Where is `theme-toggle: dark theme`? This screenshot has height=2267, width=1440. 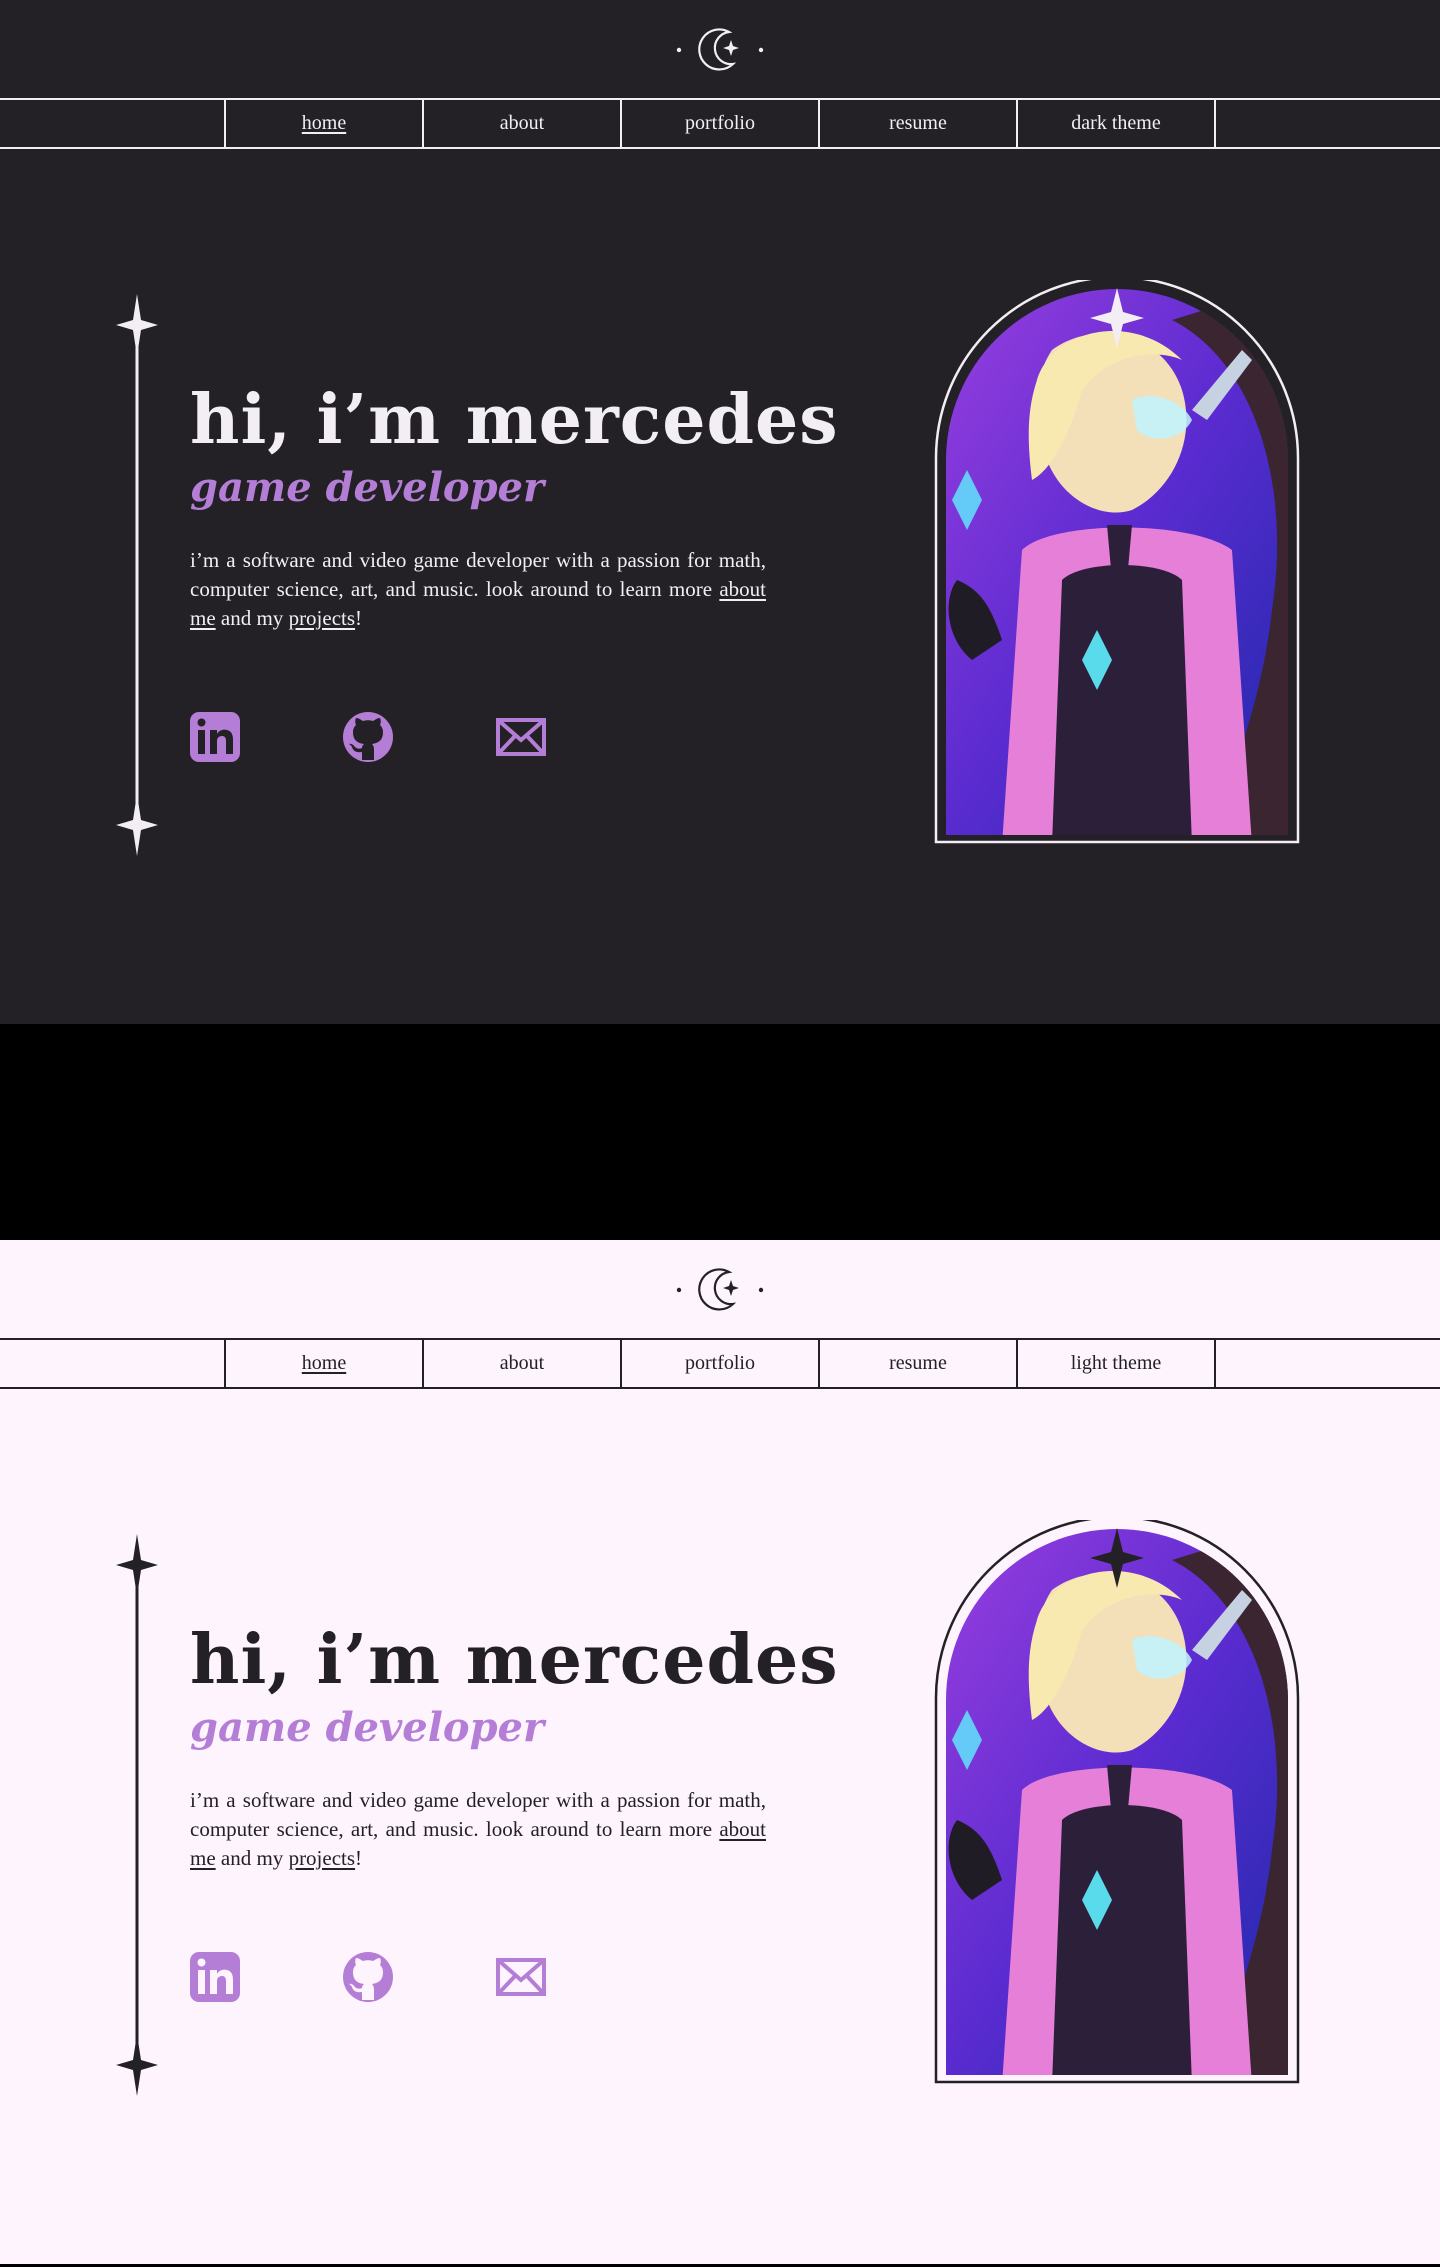 theme-toggle: dark theme is located at coordinates (1116, 123).